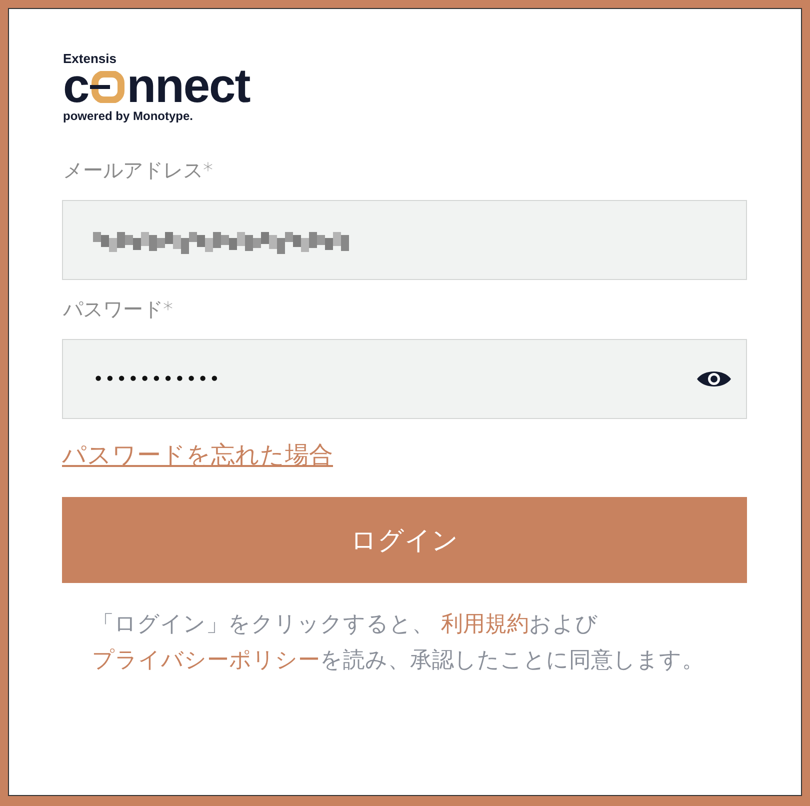 The width and height of the screenshot is (810, 806). Describe the element at coordinates (108, 87) in the screenshot. I see `ring-icon` at that location.